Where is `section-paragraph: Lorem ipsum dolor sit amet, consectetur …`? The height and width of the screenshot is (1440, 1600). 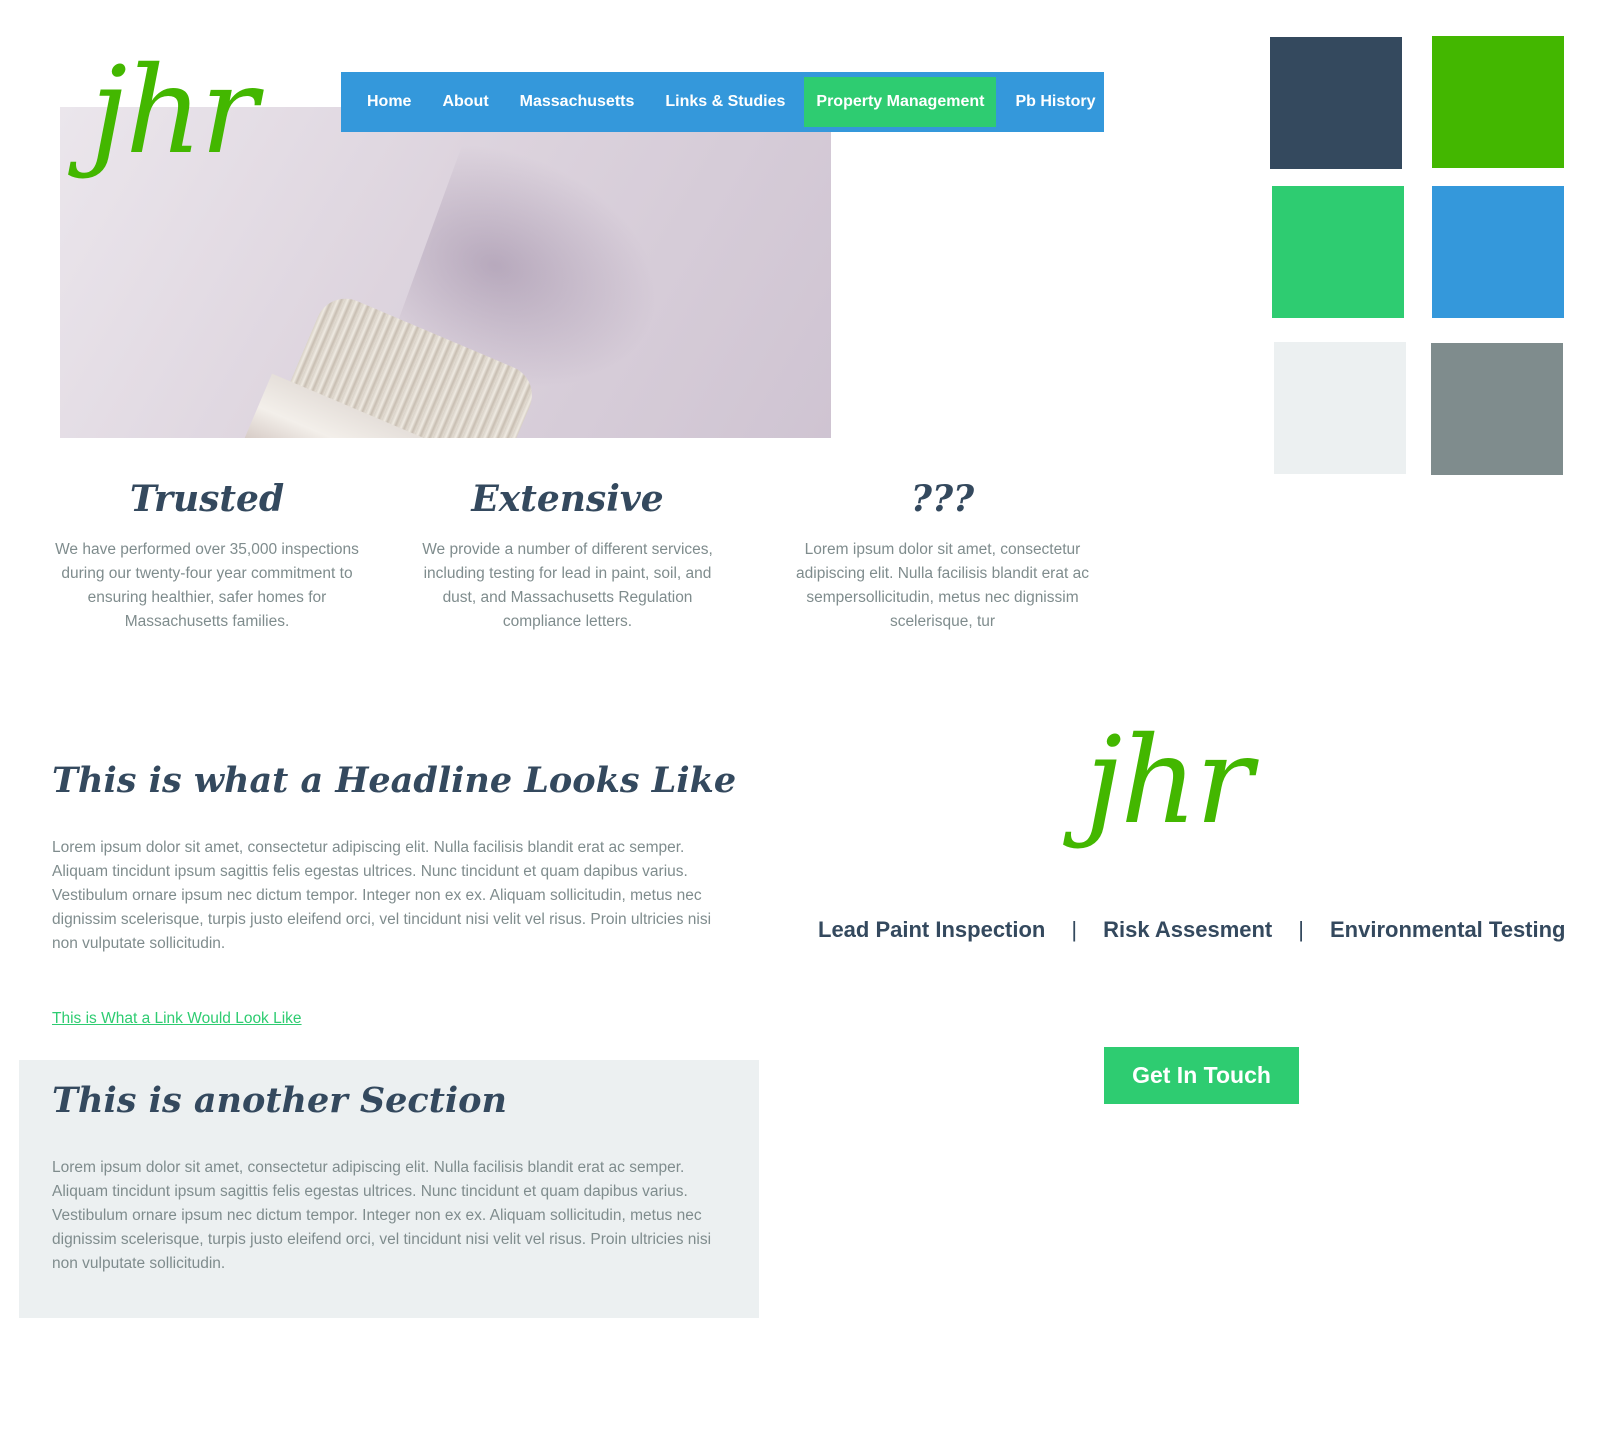
section-paragraph: Lorem ipsum dolor sit amet, consectetur … is located at coordinates (382, 1215).